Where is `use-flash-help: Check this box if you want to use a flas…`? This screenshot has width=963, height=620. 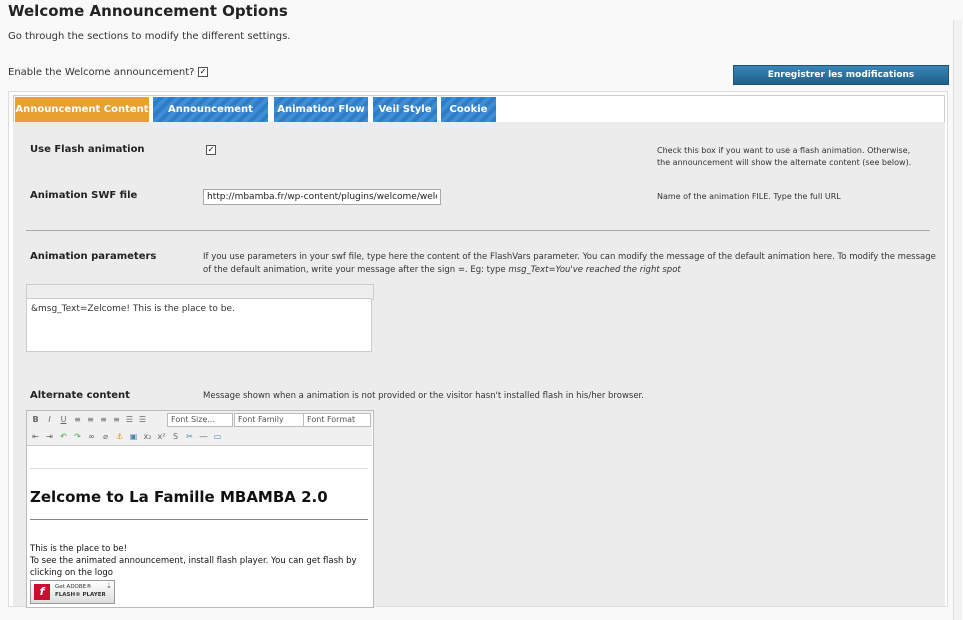
use-flash-help: Check this box if you want to use a flas… is located at coordinates (784, 156).